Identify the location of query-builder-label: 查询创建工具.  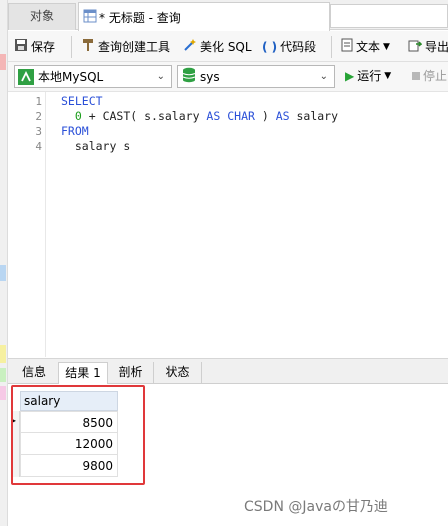
(134, 47).